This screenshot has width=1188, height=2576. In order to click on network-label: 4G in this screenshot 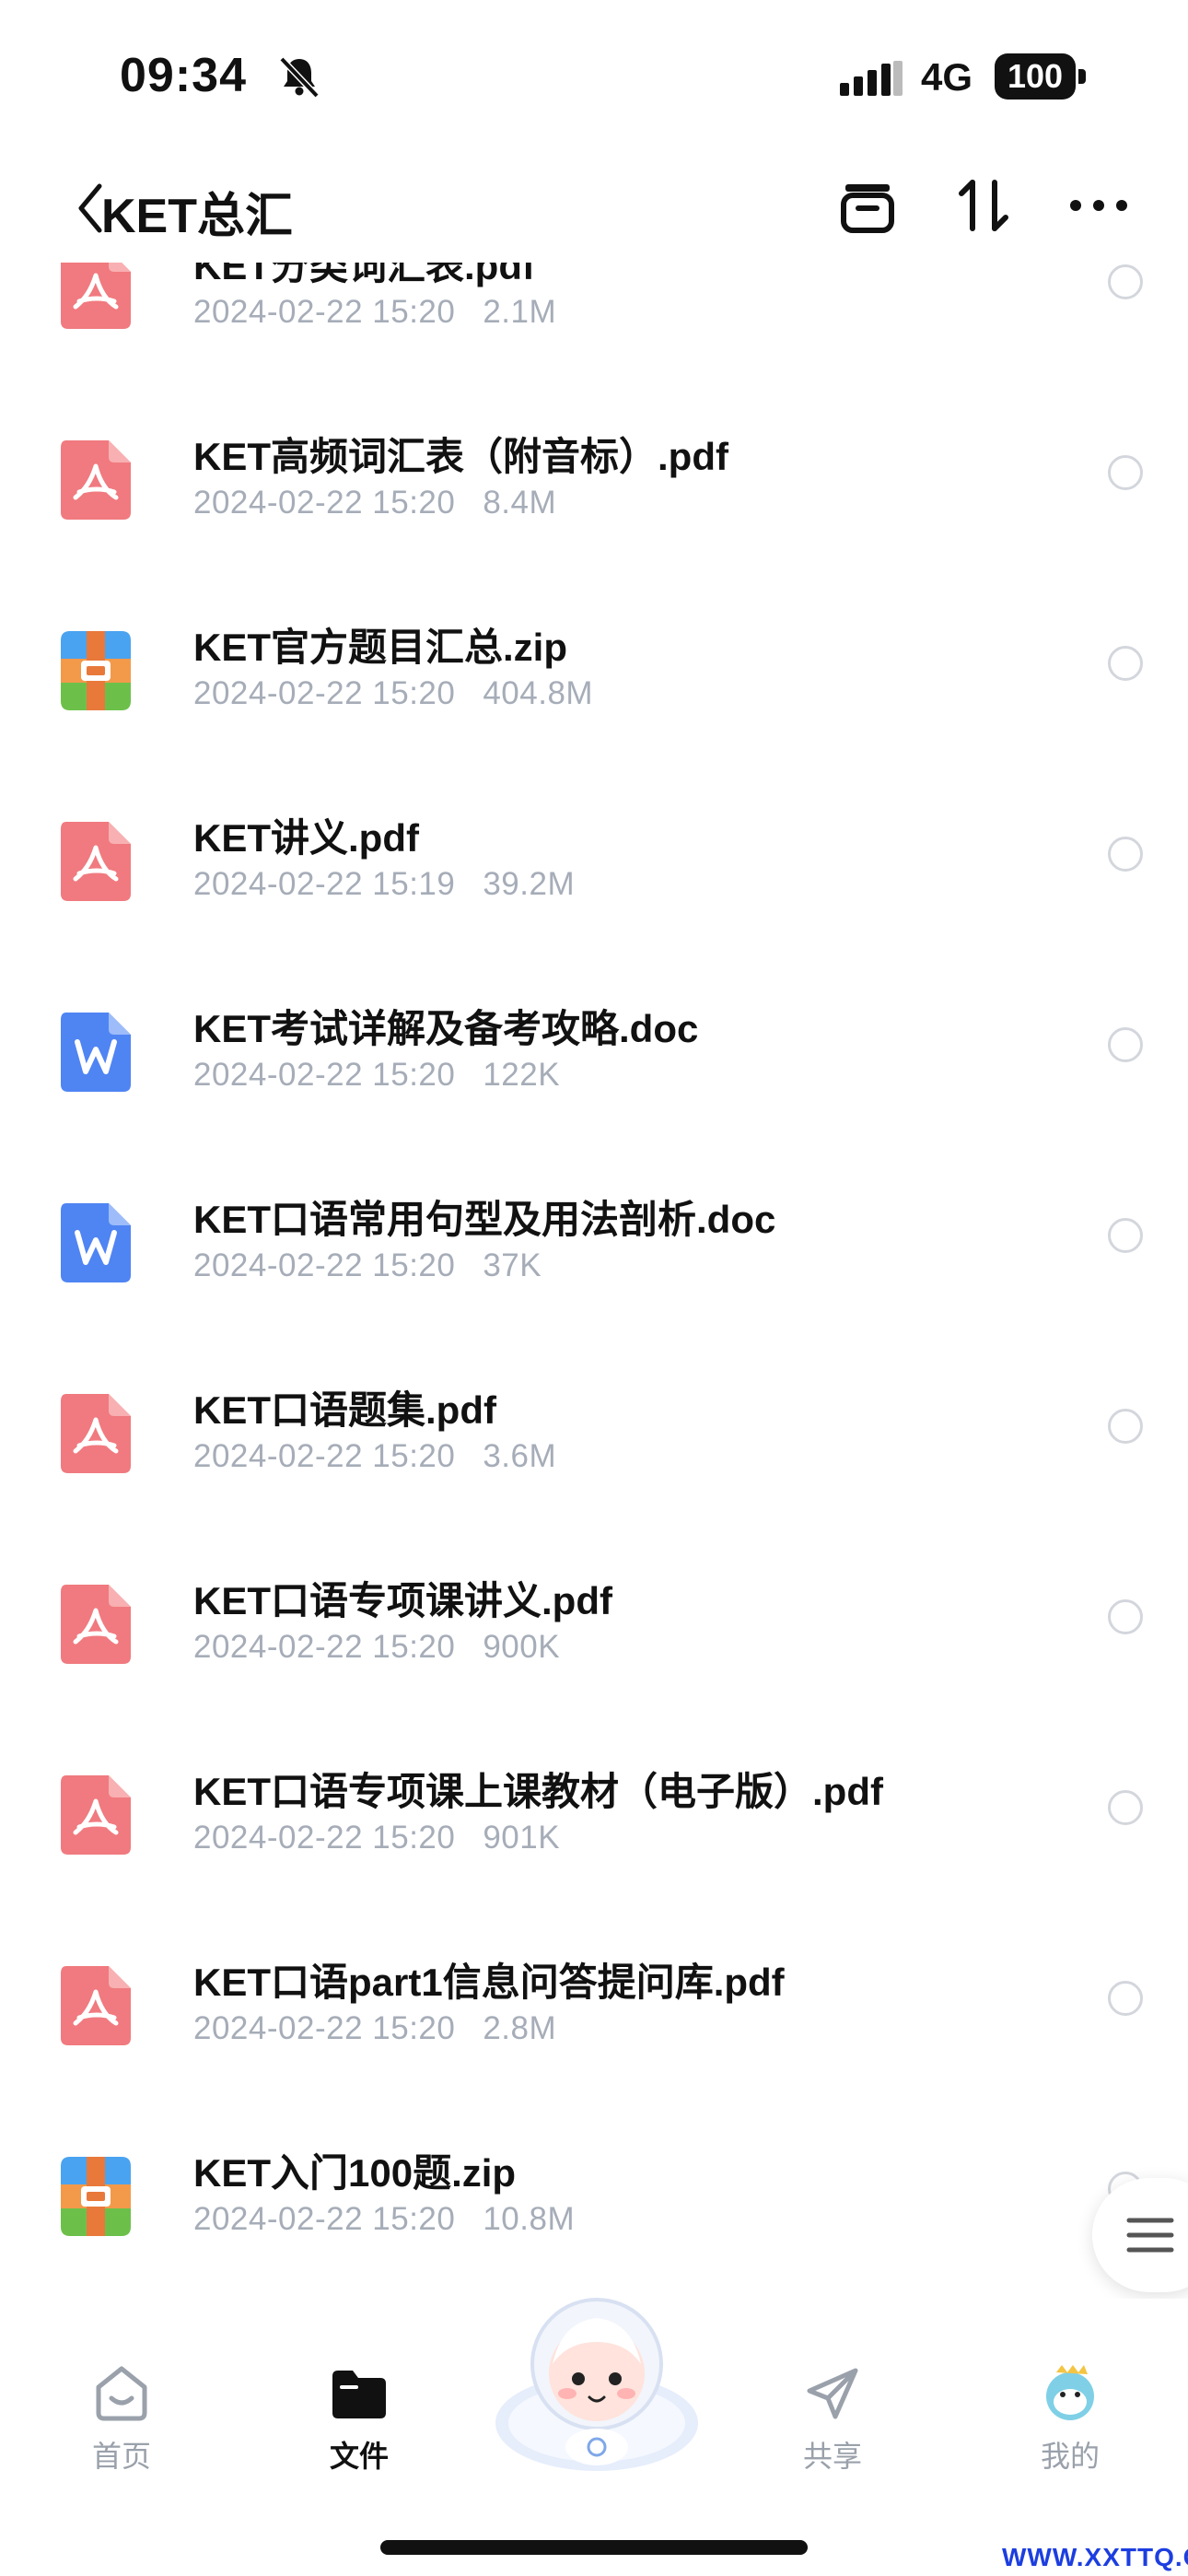, I will do `click(947, 77)`.